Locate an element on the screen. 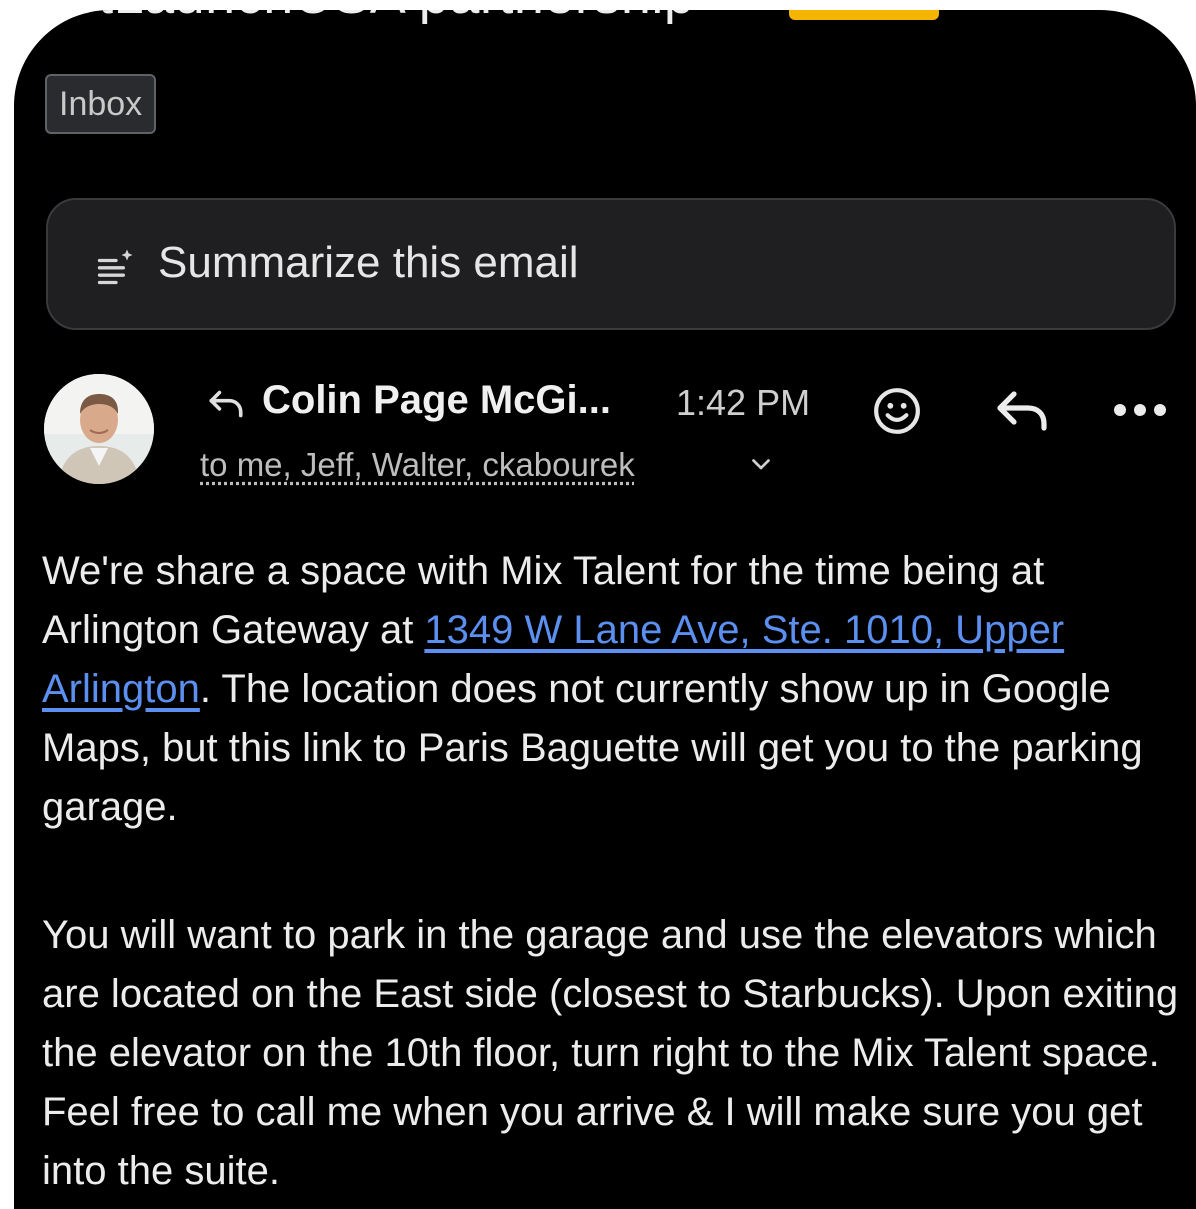 This screenshot has width=1196, height=1209. external-badge: External is located at coordinates (864, 15).